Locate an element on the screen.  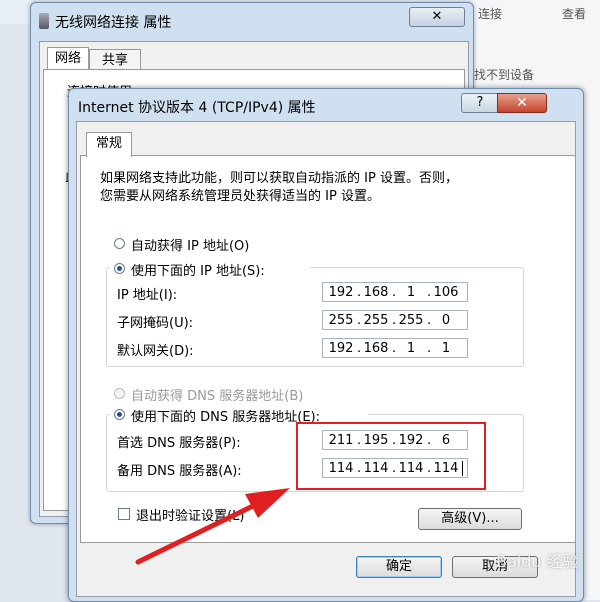
annotation-arrow is located at coordinates (212, 526).